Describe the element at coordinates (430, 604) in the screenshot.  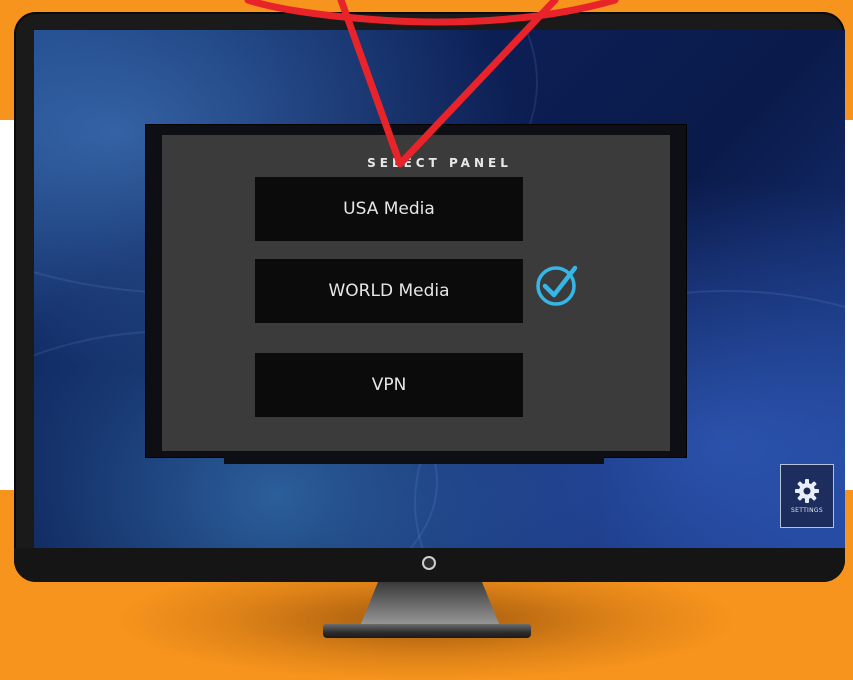
I see `monitor-stand-neck` at that location.